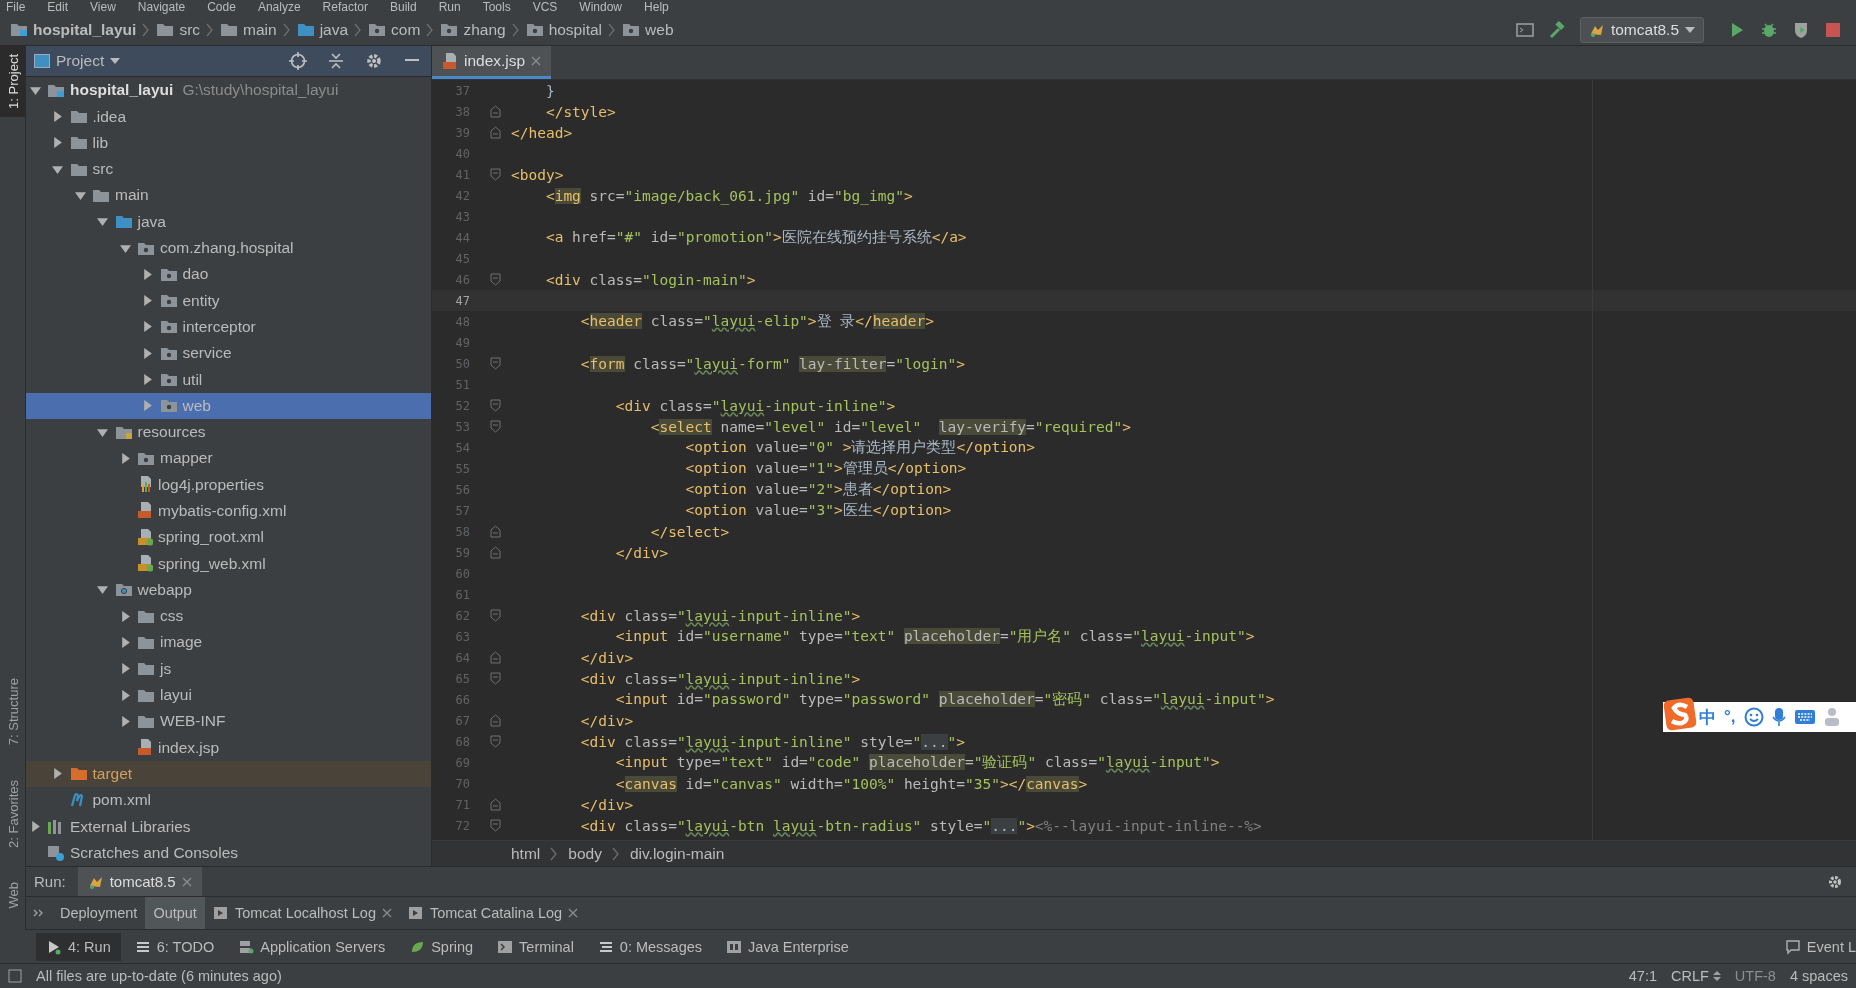 Image resolution: width=1856 pixels, height=988 pixels. Describe the element at coordinates (441, 946) in the screenshot. I see `tool-window-button: Spring` at that location.